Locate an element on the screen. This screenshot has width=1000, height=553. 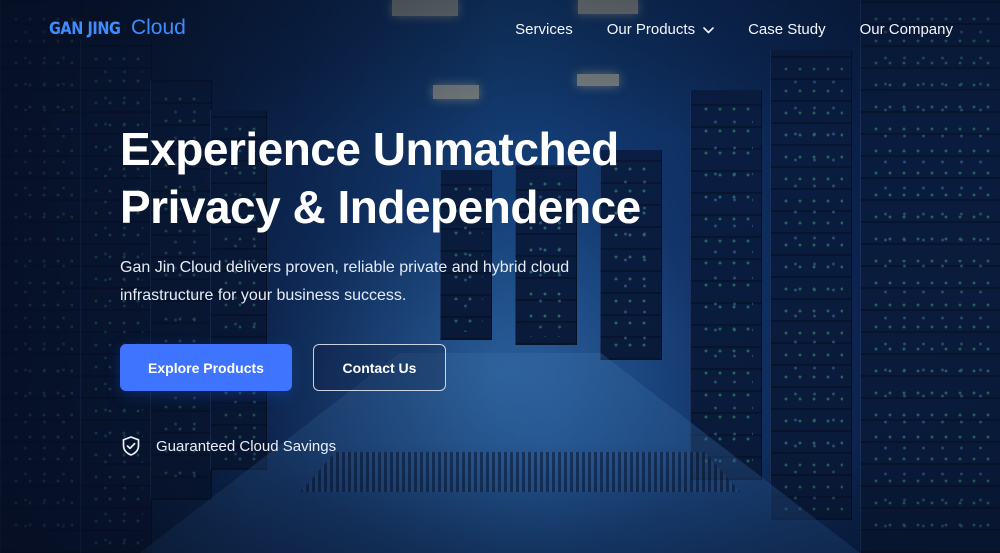
nav-item-our-products: Our Products is located at coordinates (660, 30).